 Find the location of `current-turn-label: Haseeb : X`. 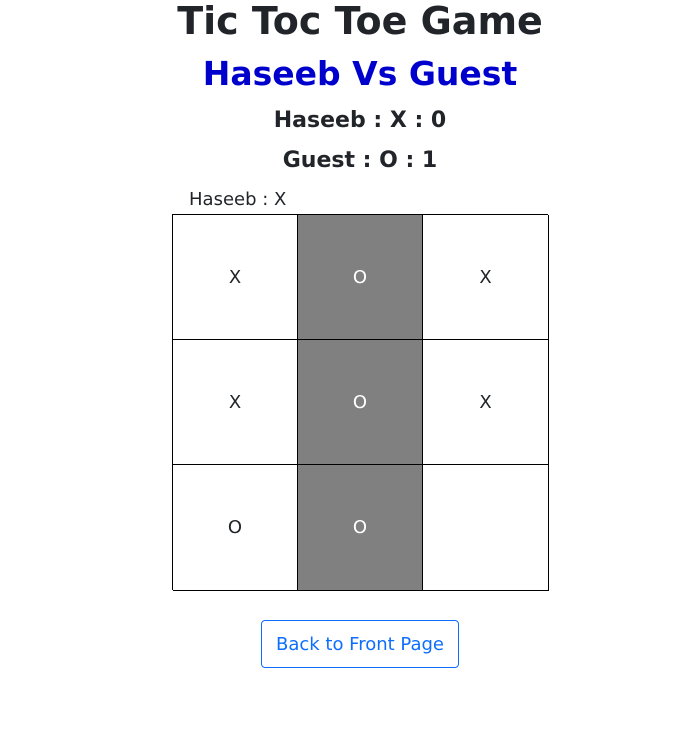

current-turn-label: Haseeb : X is located at coordinates (238, 199).